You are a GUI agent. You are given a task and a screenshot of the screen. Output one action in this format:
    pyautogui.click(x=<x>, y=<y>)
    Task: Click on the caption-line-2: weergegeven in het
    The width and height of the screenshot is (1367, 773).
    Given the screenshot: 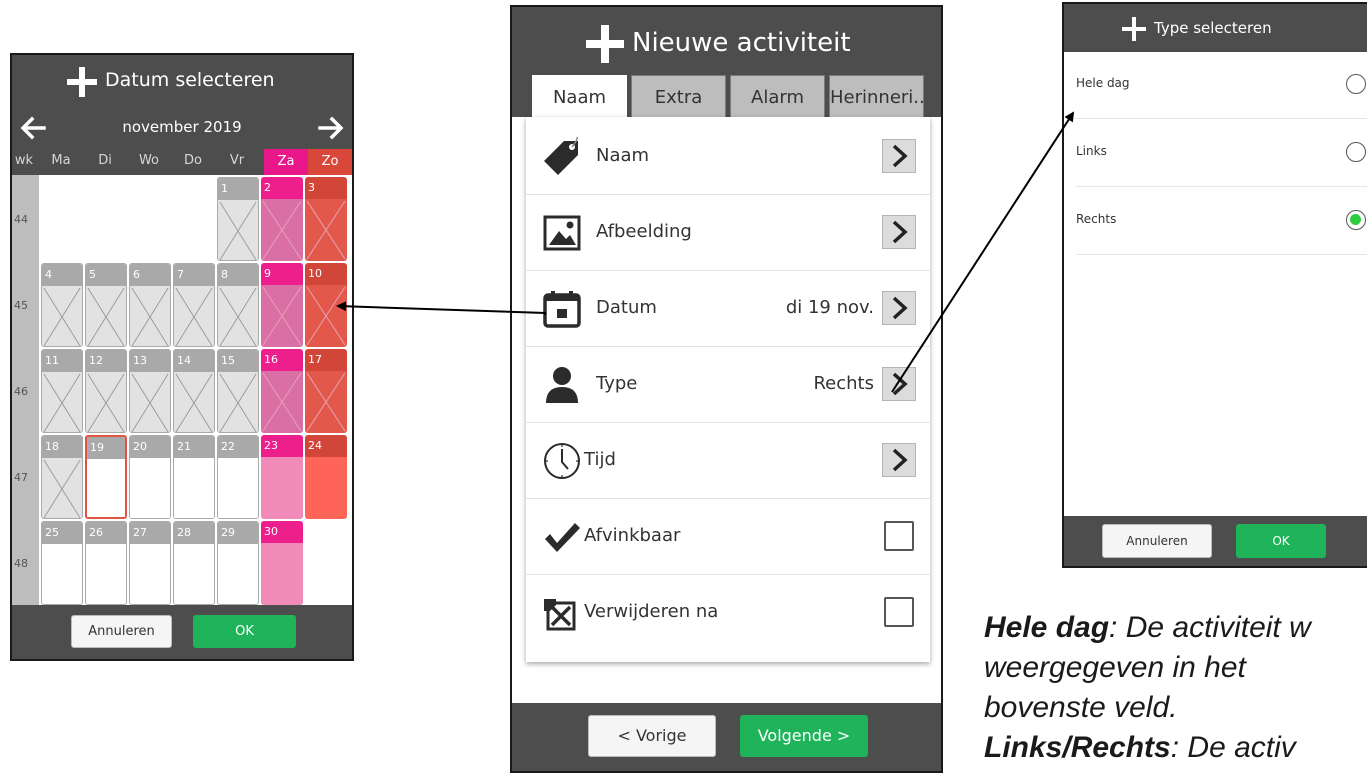 What is the action you would take?
    pyautogui.click(x=1115, y=667)
    